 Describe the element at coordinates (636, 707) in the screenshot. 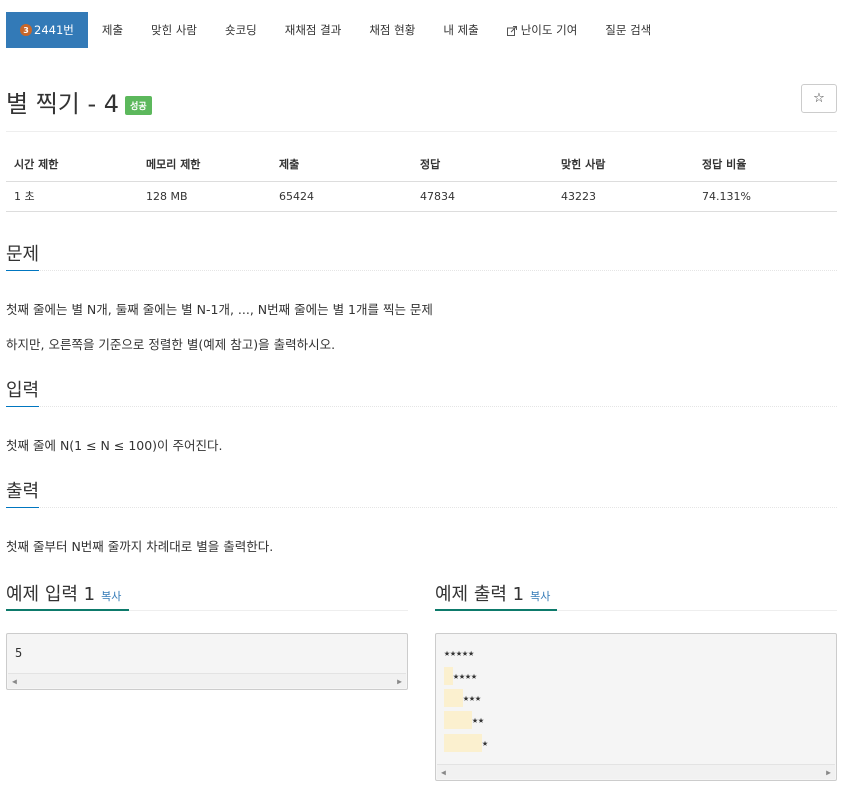

I see `sample-output-box: ★★★★★ ★★★★ ★★★ ★★ ★ ◀ ▶` at that location.